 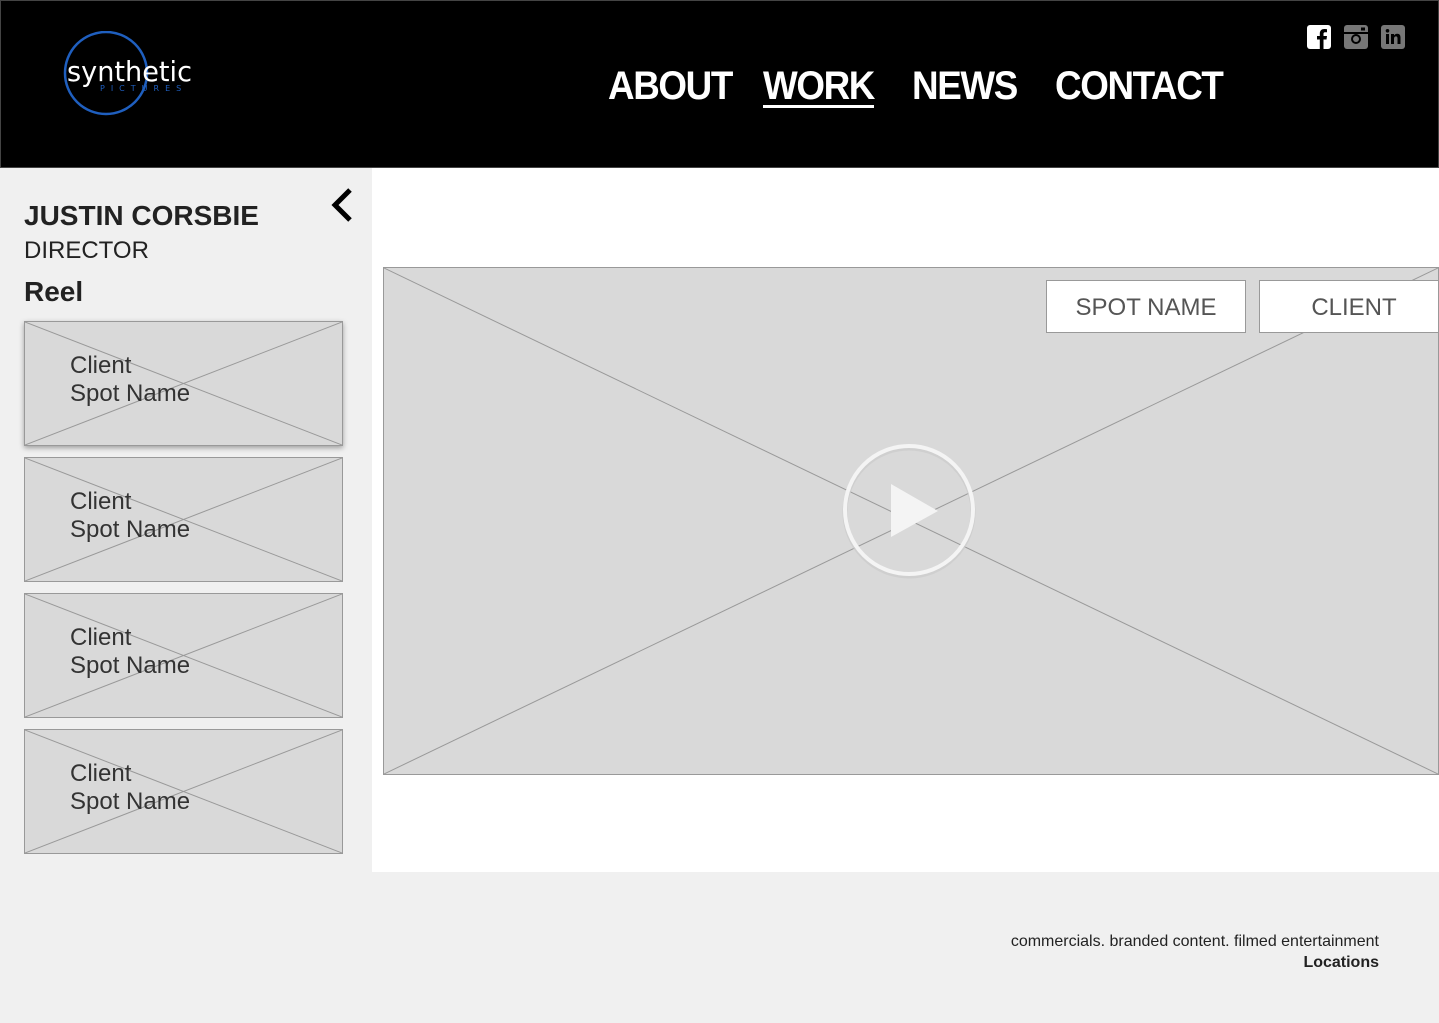 I want to click on nav-work: WORK, so click(x=819, y=86).